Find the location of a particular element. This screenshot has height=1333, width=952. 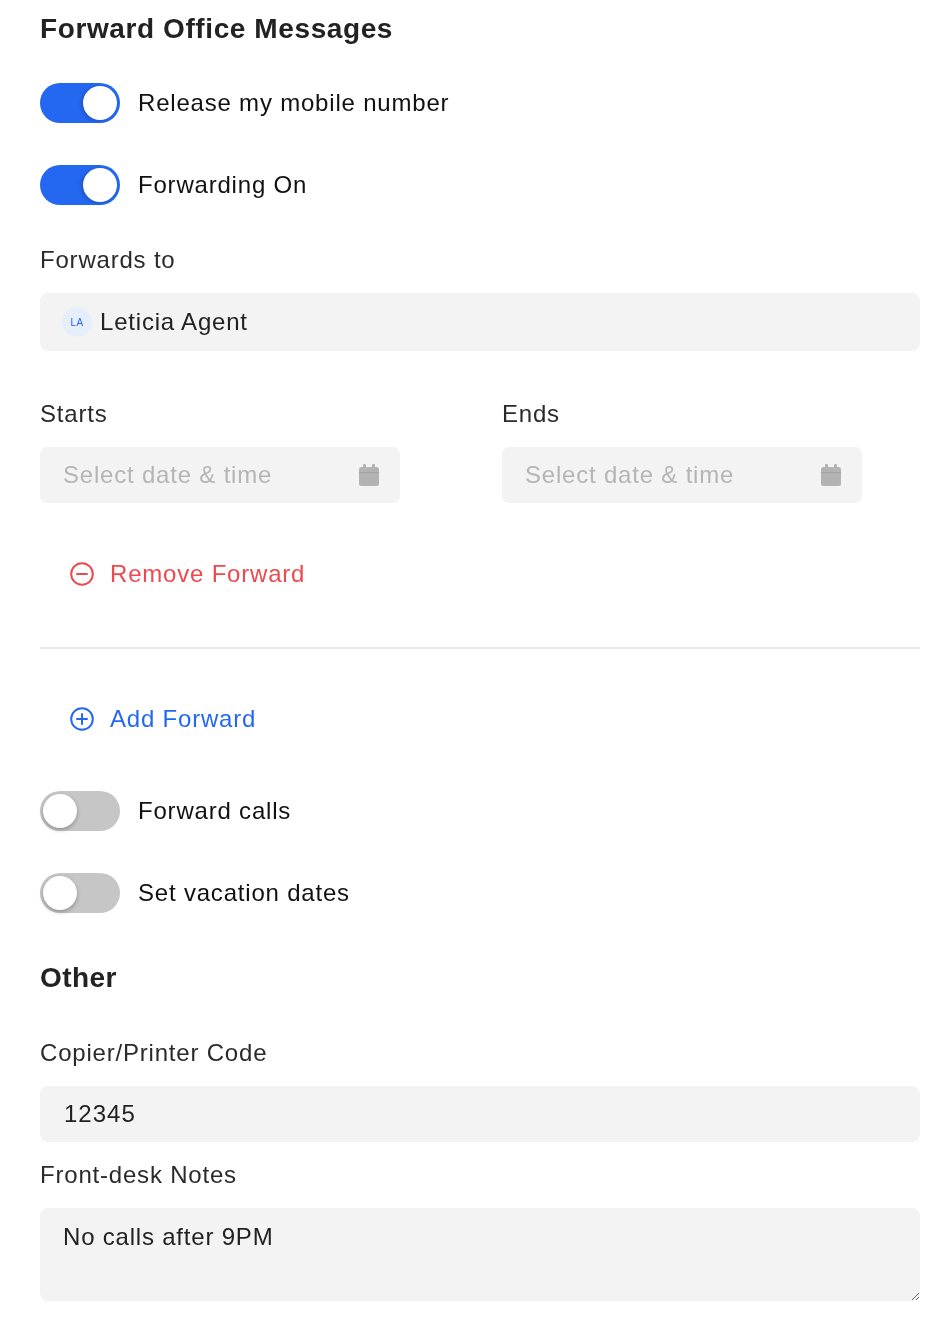

toggle-label: Set vacation dates is located at coordinates (244, 893).